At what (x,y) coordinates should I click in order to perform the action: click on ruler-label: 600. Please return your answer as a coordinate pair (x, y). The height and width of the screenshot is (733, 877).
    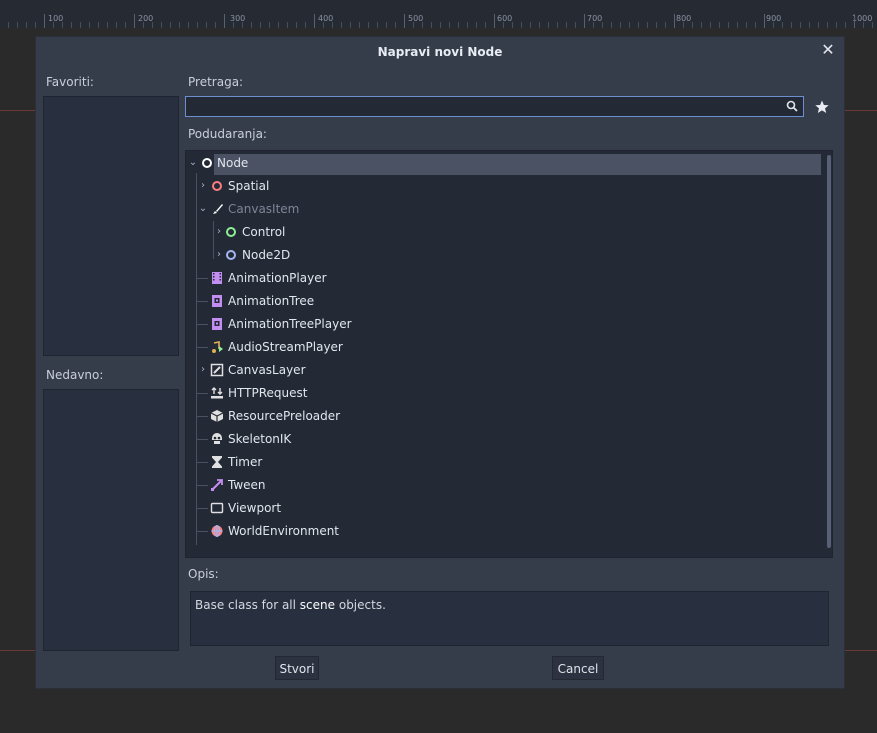
    Looking at the image, I should click on (505, 18).